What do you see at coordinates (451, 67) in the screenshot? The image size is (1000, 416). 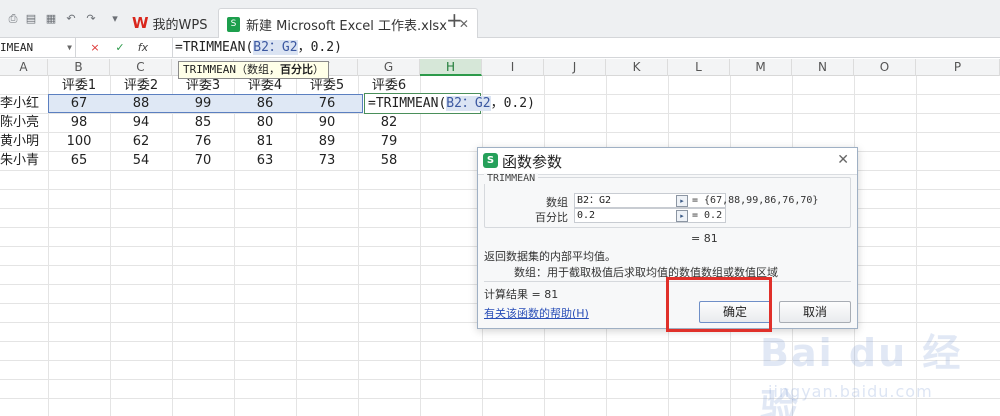 I see `column-header-selected: H` at bounding box center [451, 67].